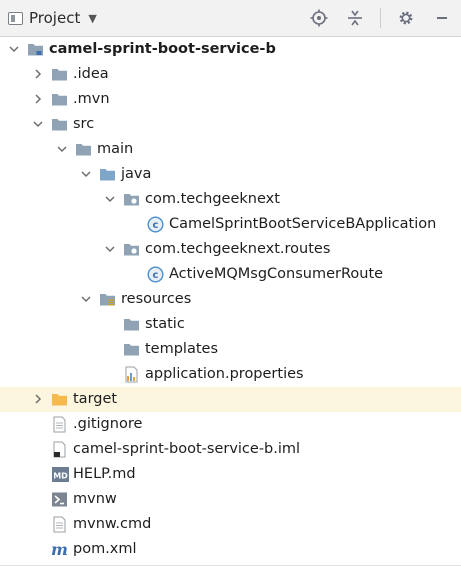 The image size is (461, 566). What do you see at coordinates (104, 474) in the screenshot?
I see `tree-item-label: HELP.md` at bounding box center [104, 474].